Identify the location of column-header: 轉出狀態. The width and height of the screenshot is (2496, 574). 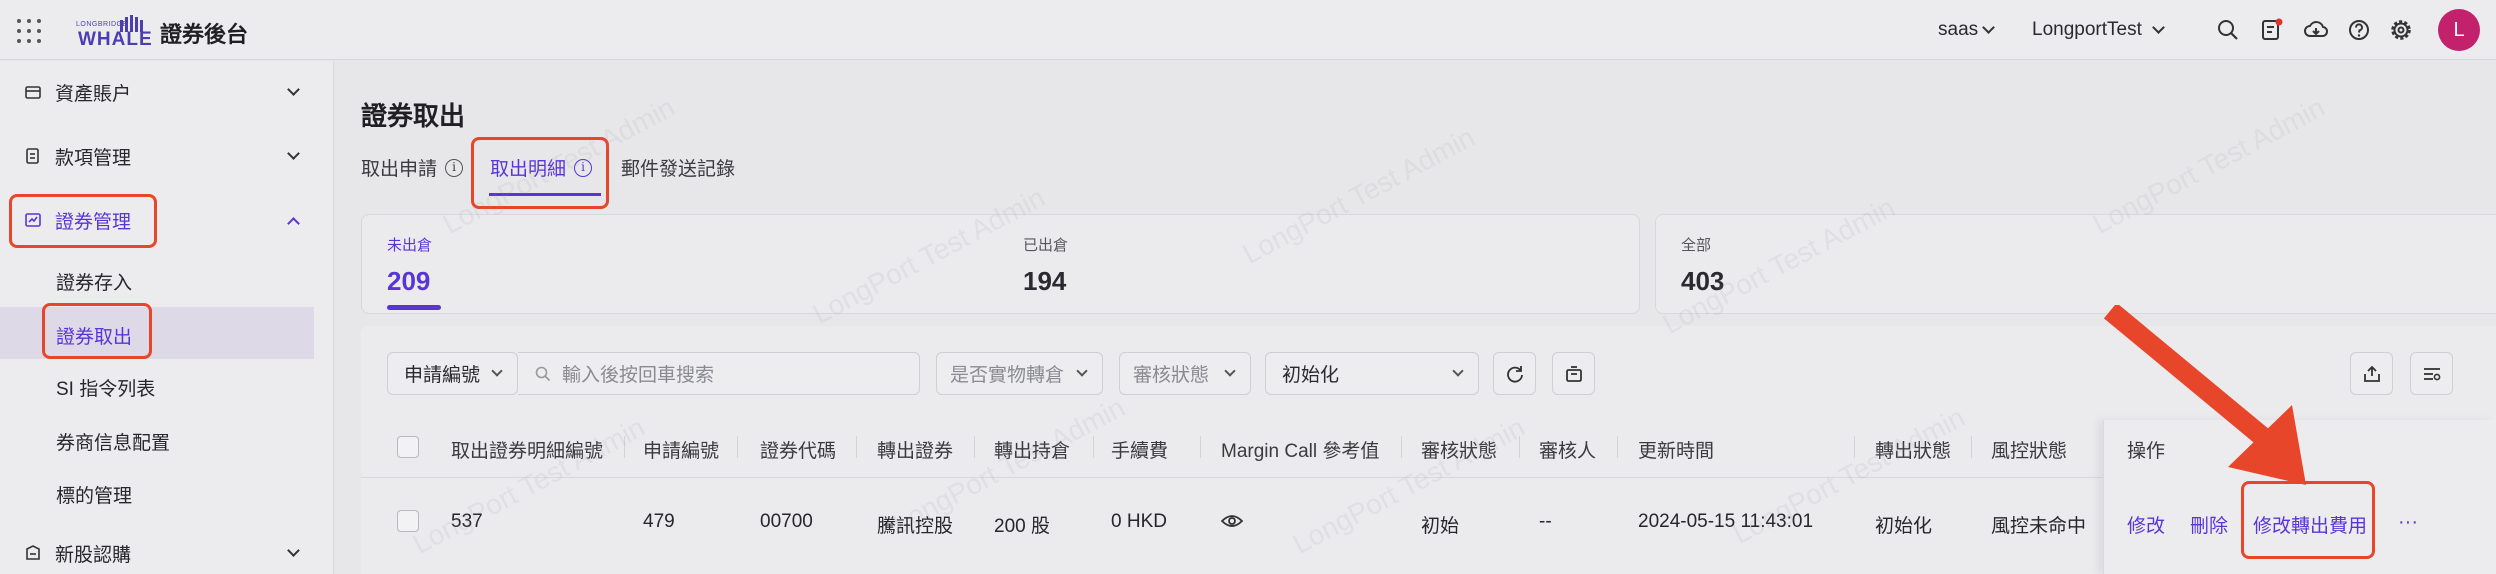
(1913, 449).